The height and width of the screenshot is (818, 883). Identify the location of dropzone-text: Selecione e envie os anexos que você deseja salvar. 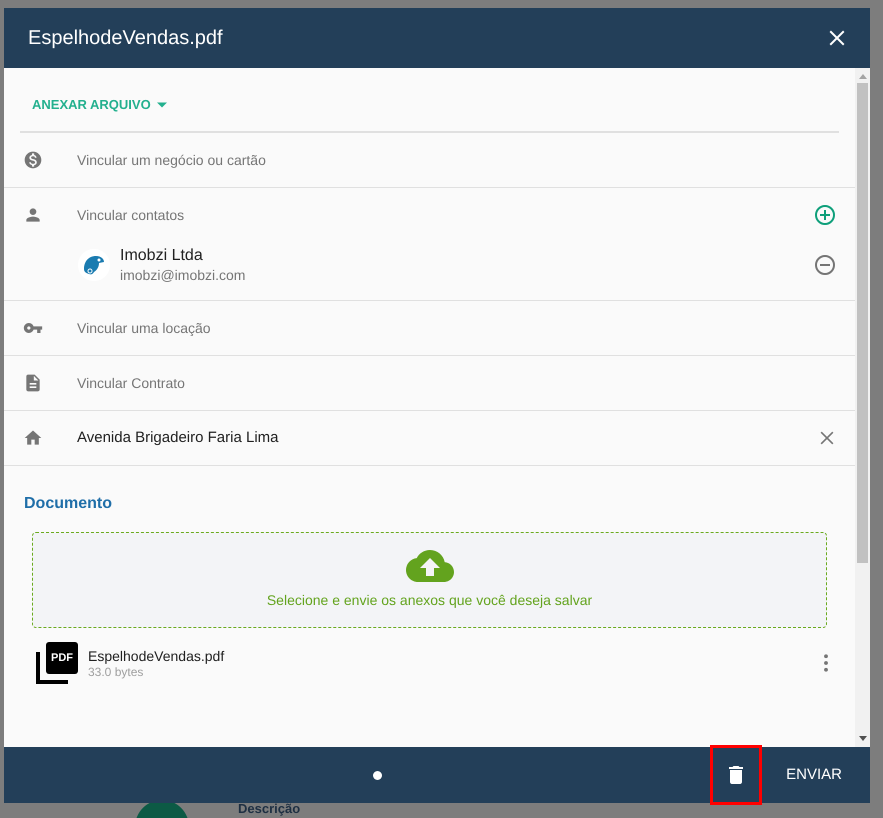
(429, 600).